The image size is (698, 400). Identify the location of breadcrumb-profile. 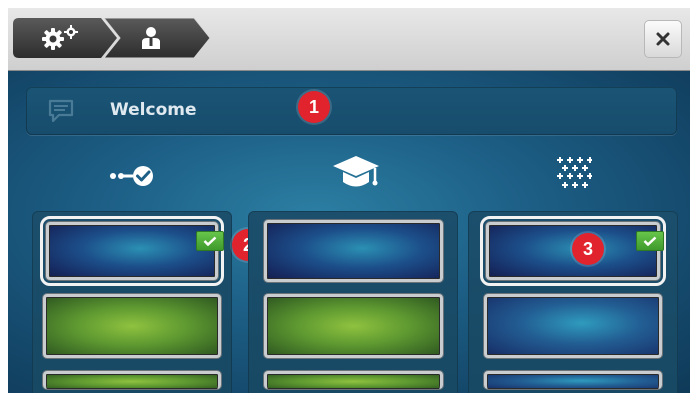
(159, 38).